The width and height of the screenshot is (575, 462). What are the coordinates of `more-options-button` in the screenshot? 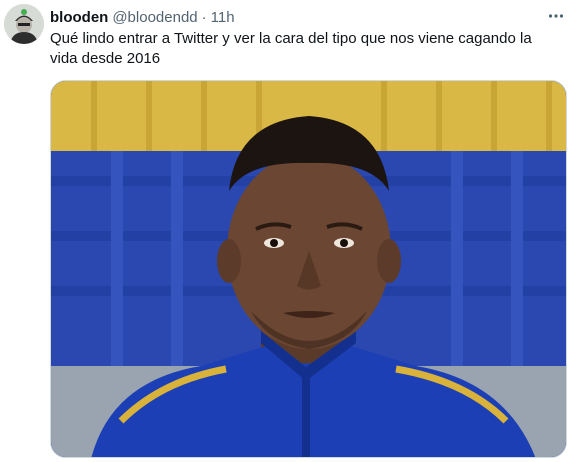 It's located at (556, 16).